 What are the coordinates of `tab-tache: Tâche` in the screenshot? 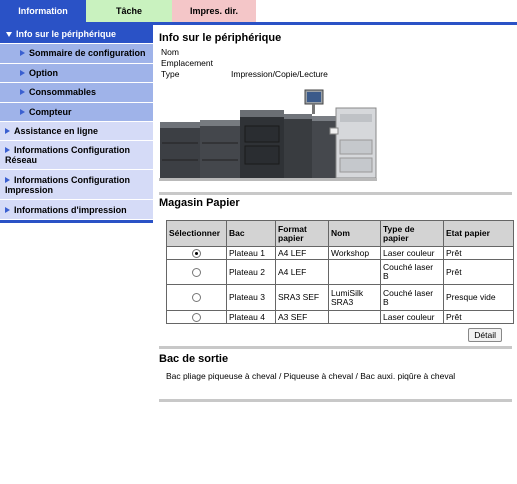 It's located at (129, 11).